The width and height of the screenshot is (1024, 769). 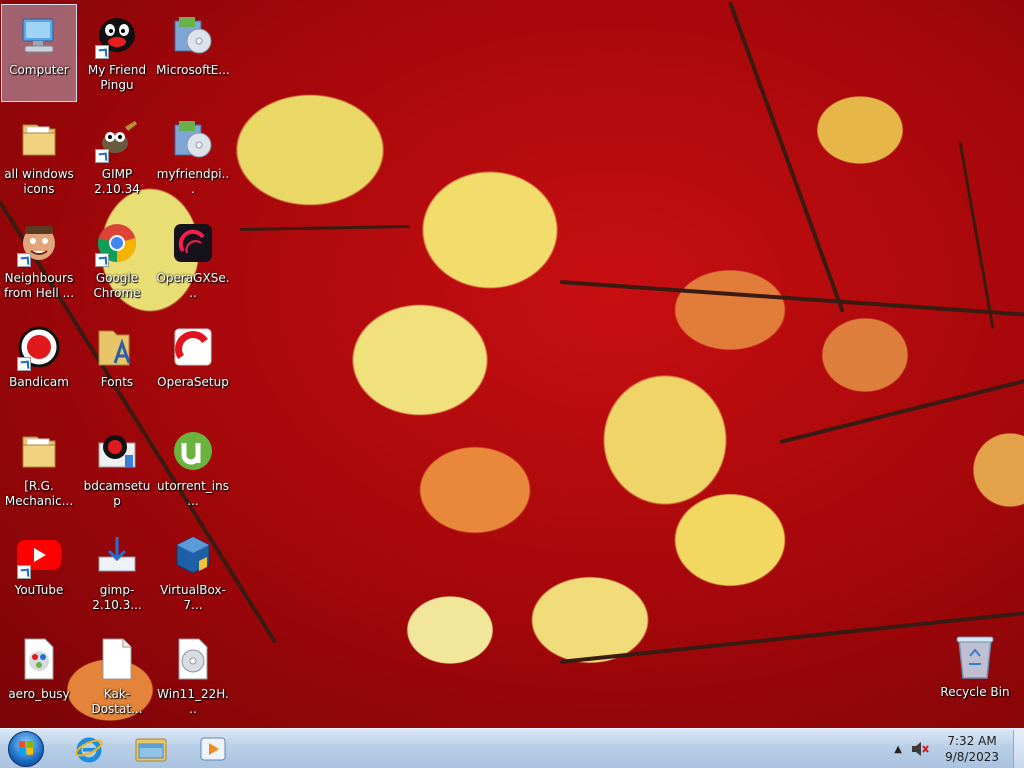 I want to click on desktop-icon-label: aero_busy, so click(x=39, y=694).